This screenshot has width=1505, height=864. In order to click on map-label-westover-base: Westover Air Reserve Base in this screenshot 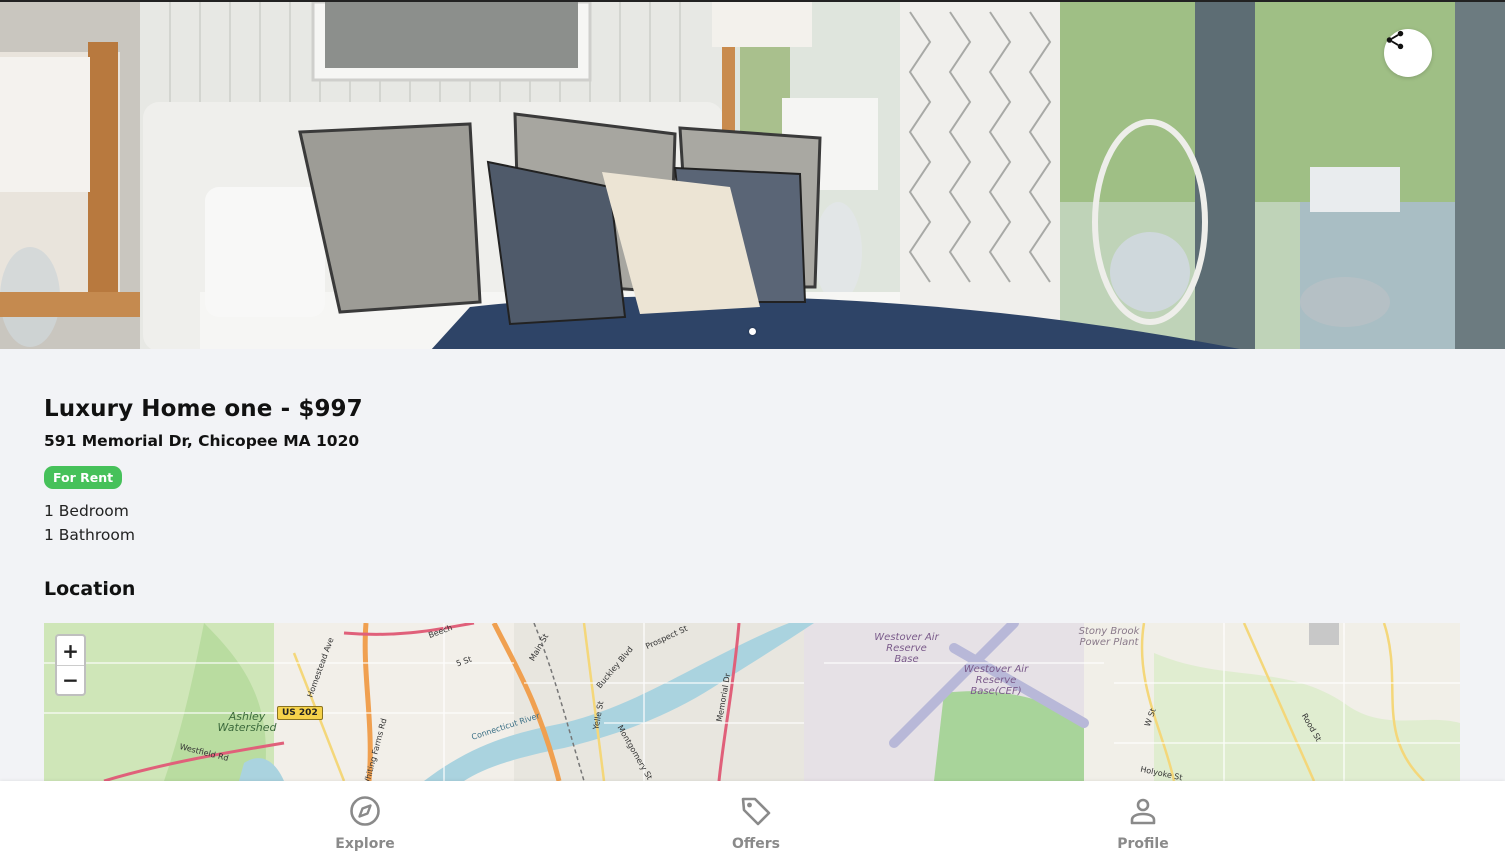, I will do `click(906, 648)`.